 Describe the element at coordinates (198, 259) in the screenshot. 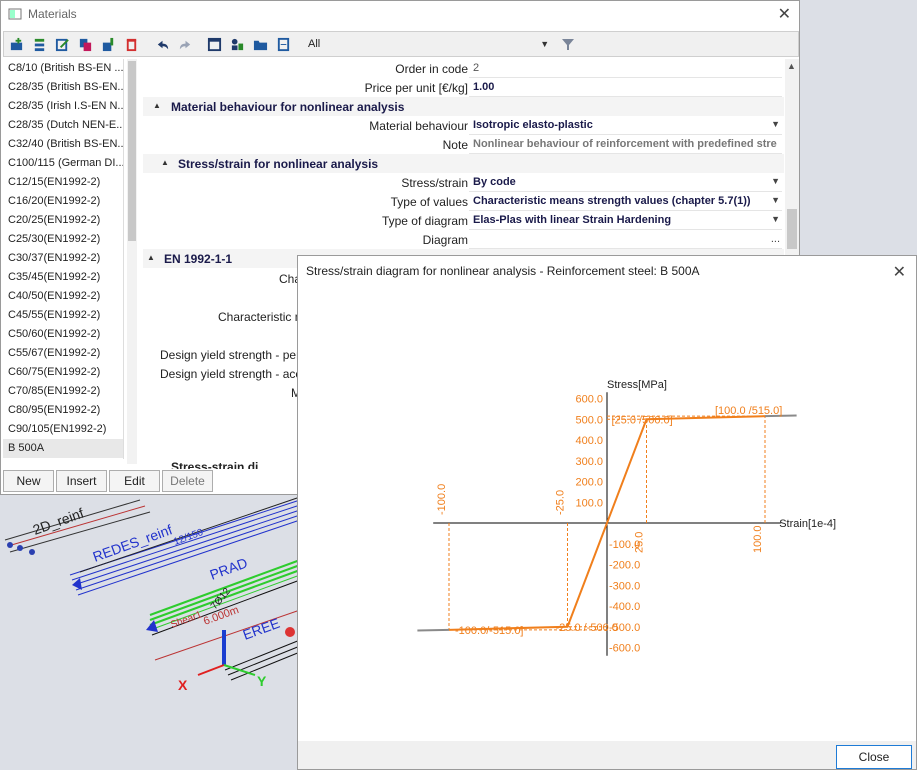

I see `section-en-title: EN 1992-1-1` at that location.